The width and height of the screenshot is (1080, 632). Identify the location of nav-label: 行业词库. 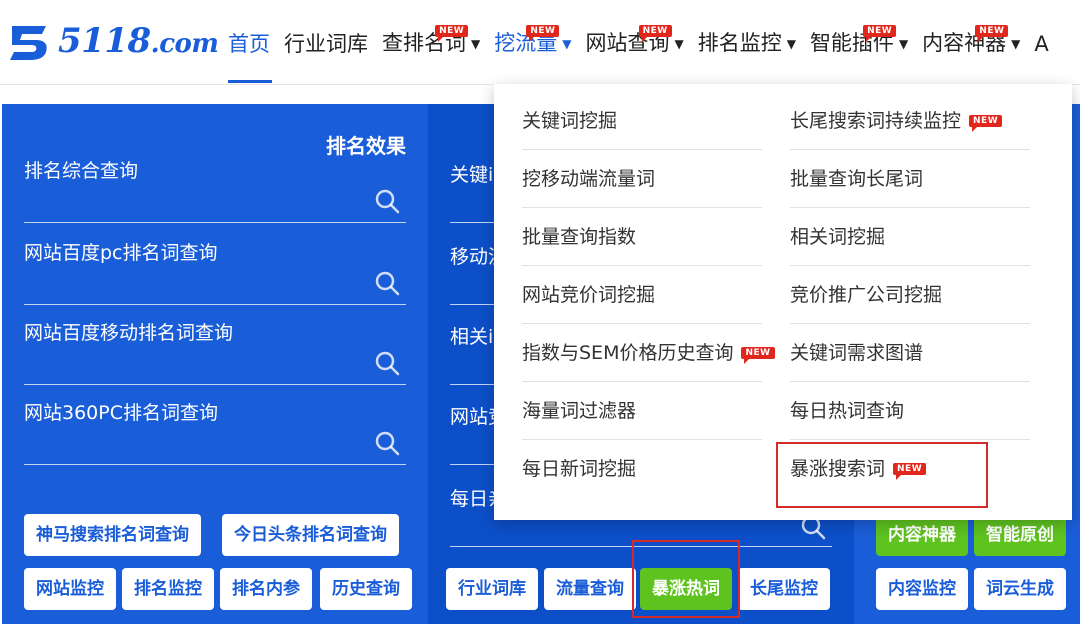
(326, 43).